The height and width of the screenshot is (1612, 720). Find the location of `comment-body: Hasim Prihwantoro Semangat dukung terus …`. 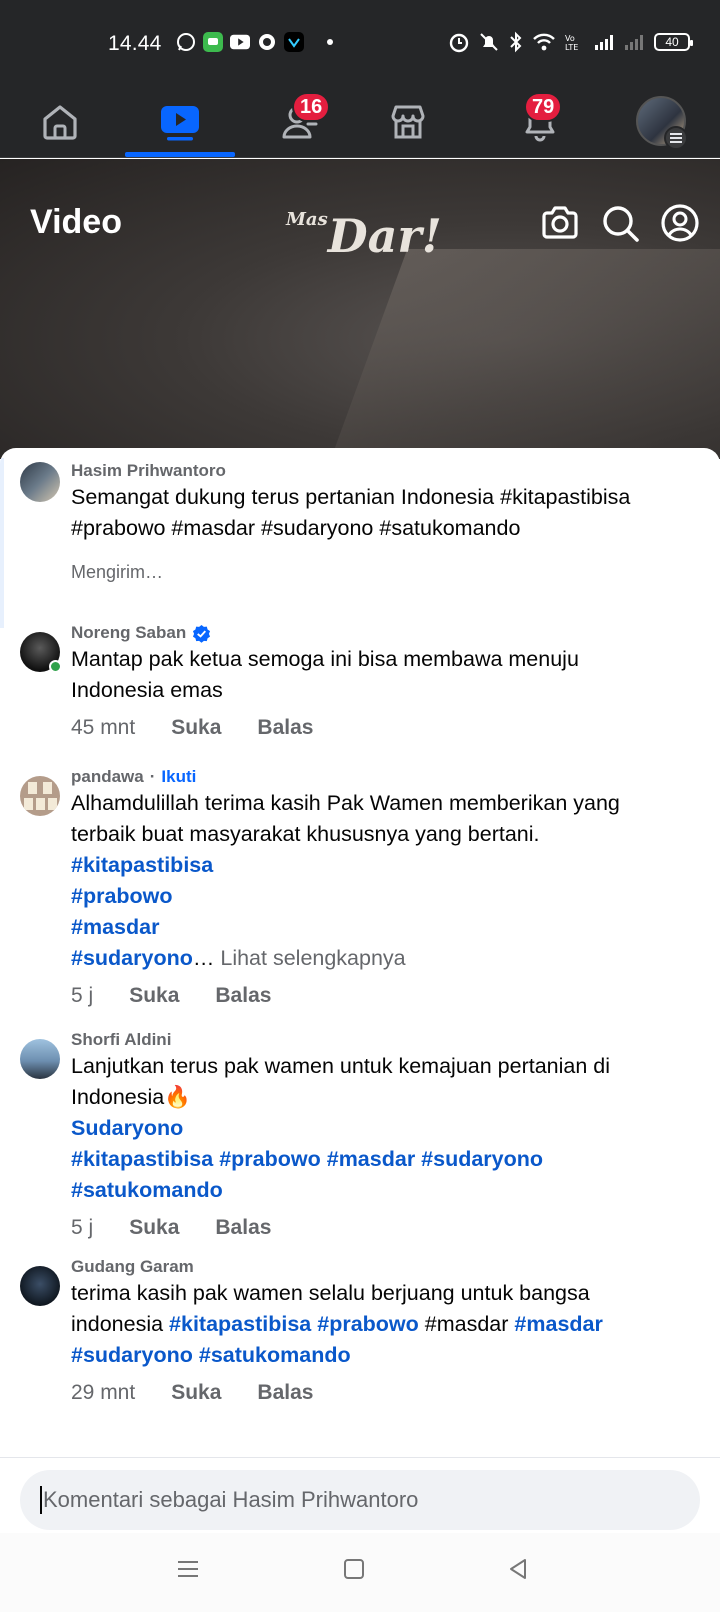

comment-body: Hasim Prihwantoro Semangat dukung terus … is located at coordinates (385, 521).